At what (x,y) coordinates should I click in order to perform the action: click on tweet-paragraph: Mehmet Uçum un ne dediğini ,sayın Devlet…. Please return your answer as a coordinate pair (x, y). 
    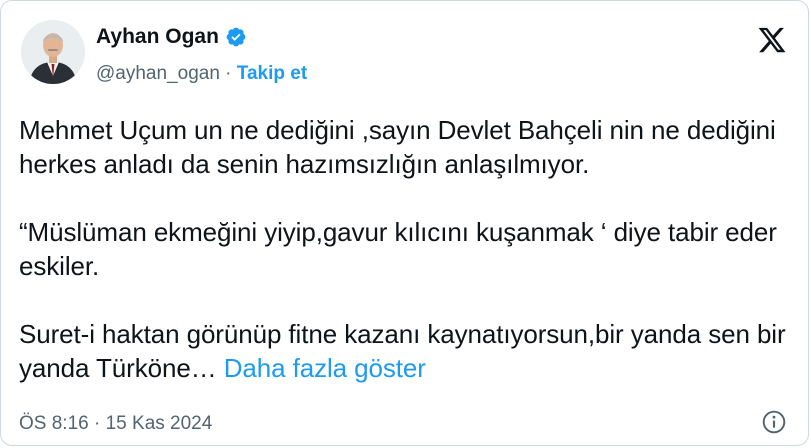
    Looking at the image, I should click on (397, 147).